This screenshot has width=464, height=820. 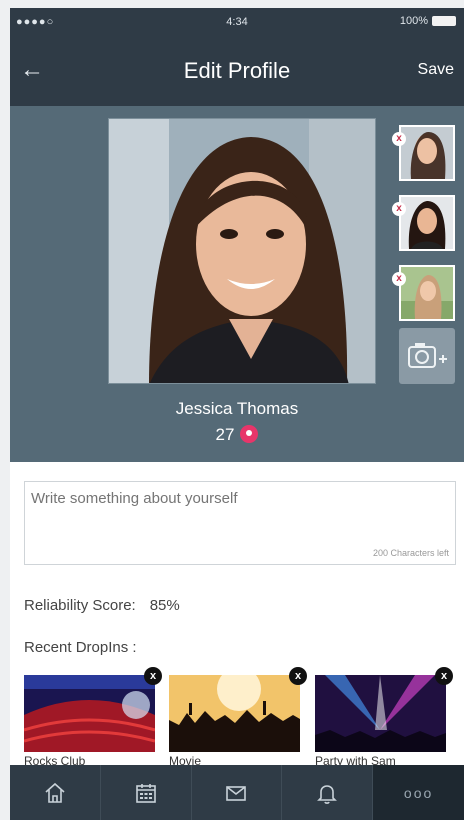 What do you see at coordinates (444, 676) in the screenshot?
I see `remove-dropin-3-button: x` at bounding box center [444, 676].